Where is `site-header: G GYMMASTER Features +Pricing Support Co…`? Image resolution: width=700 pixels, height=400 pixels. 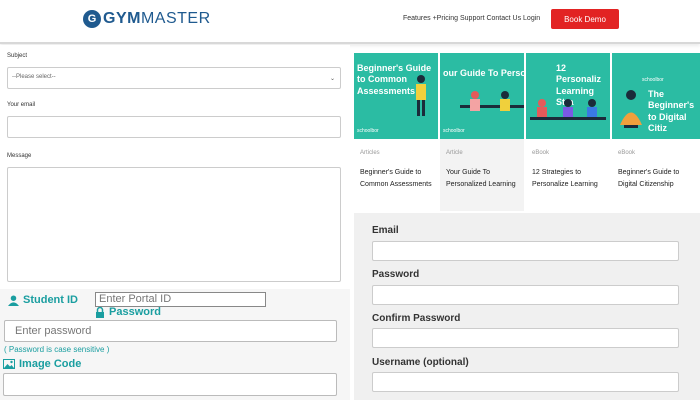 site-header: G GYMMASTER Features +Pricing Support Co… is located at coordinates (350, 22).